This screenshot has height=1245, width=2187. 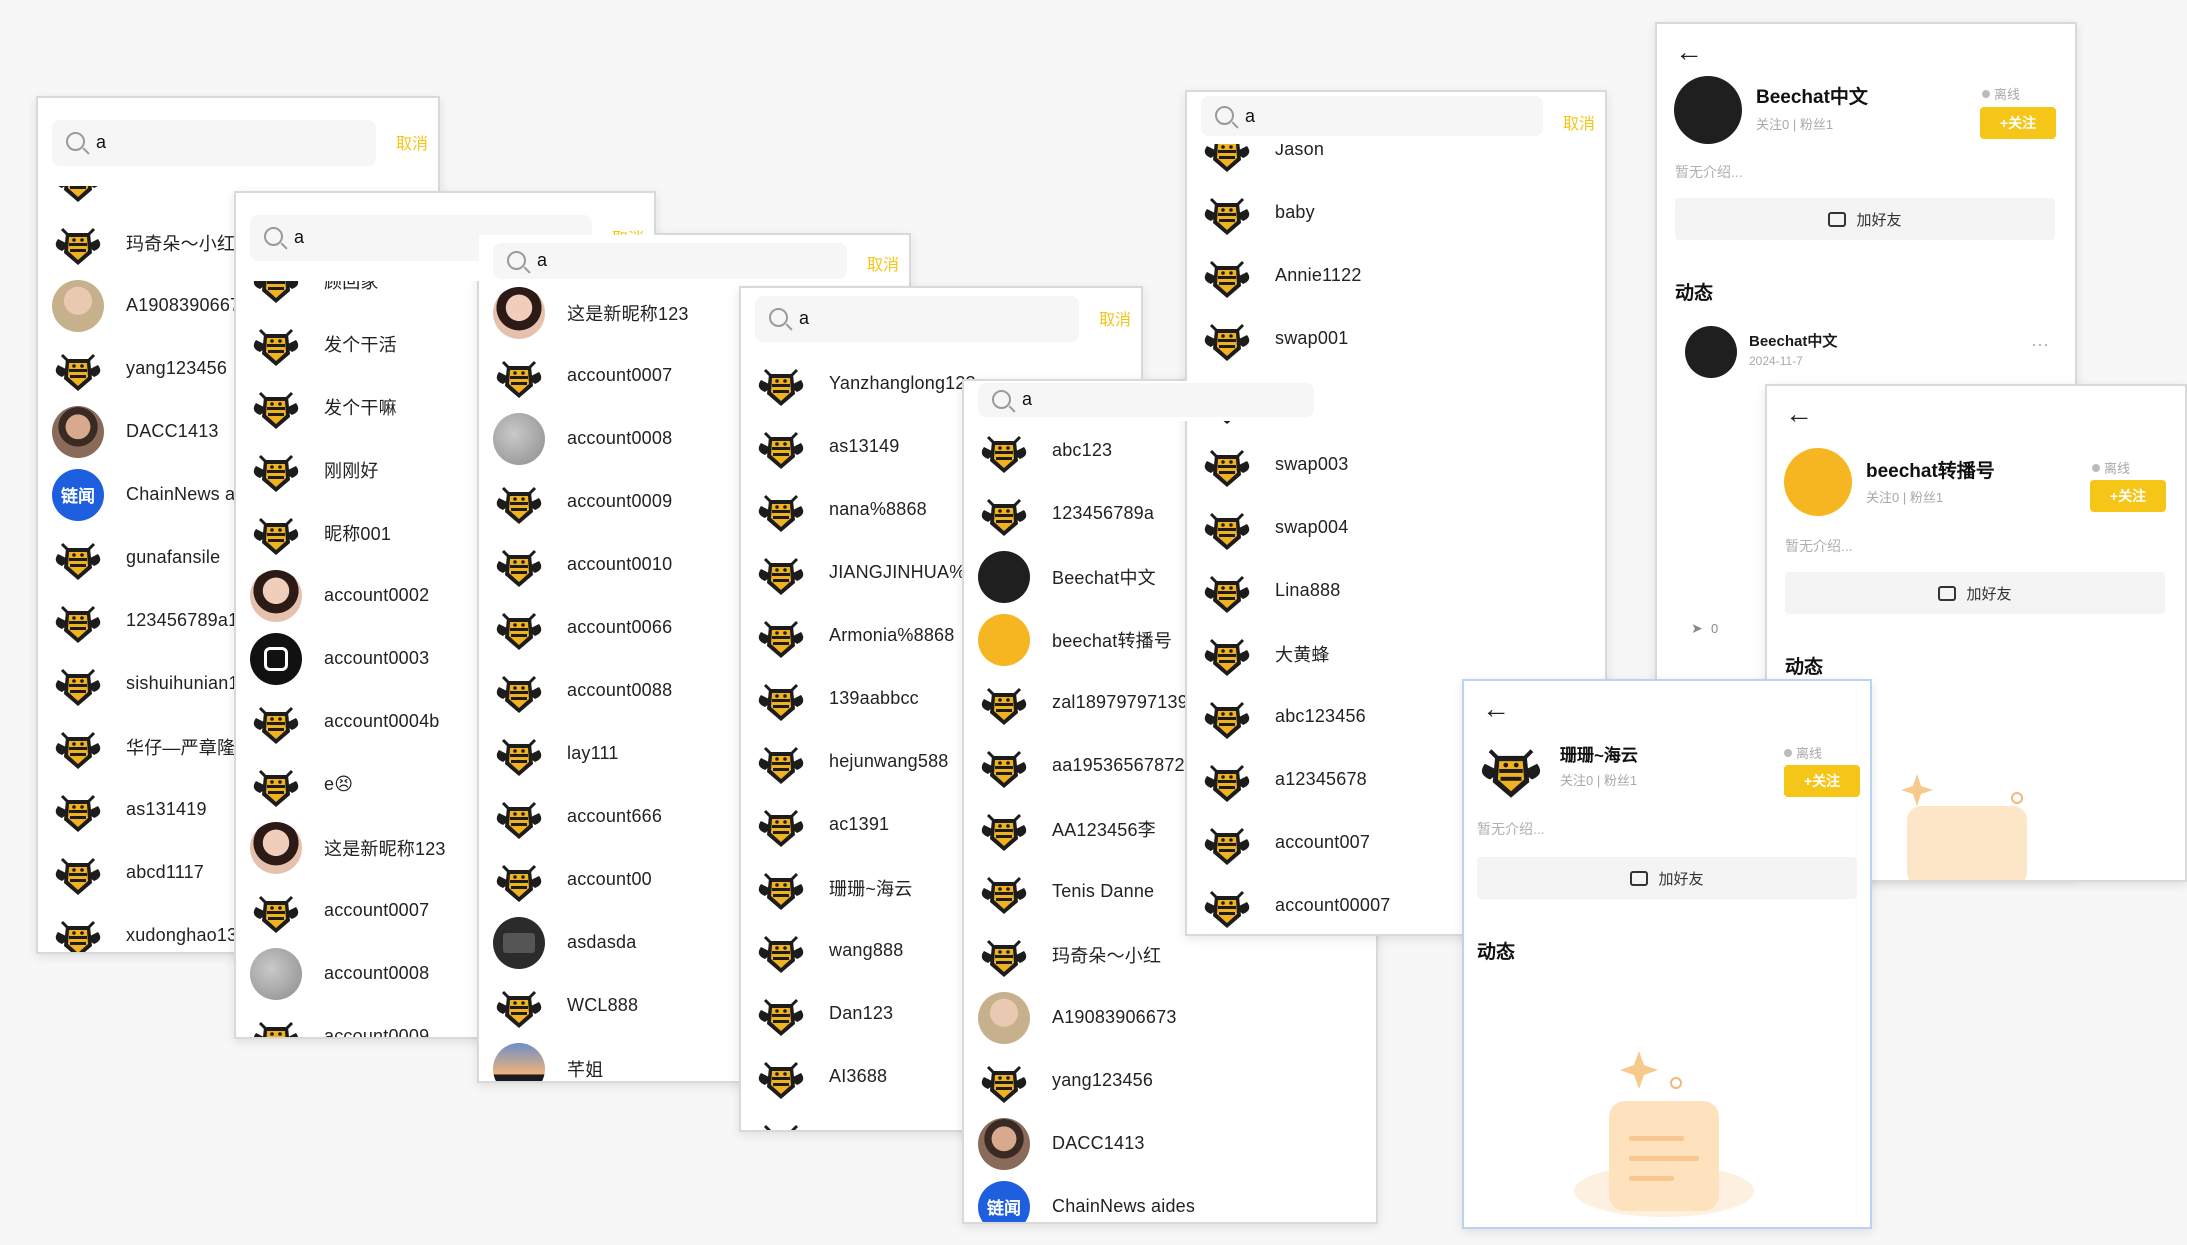 What do you see at coordinates (1170, 1143) in the screenshot?
I see `list-item: DACC1413` at bounding box center [1170, 1143].